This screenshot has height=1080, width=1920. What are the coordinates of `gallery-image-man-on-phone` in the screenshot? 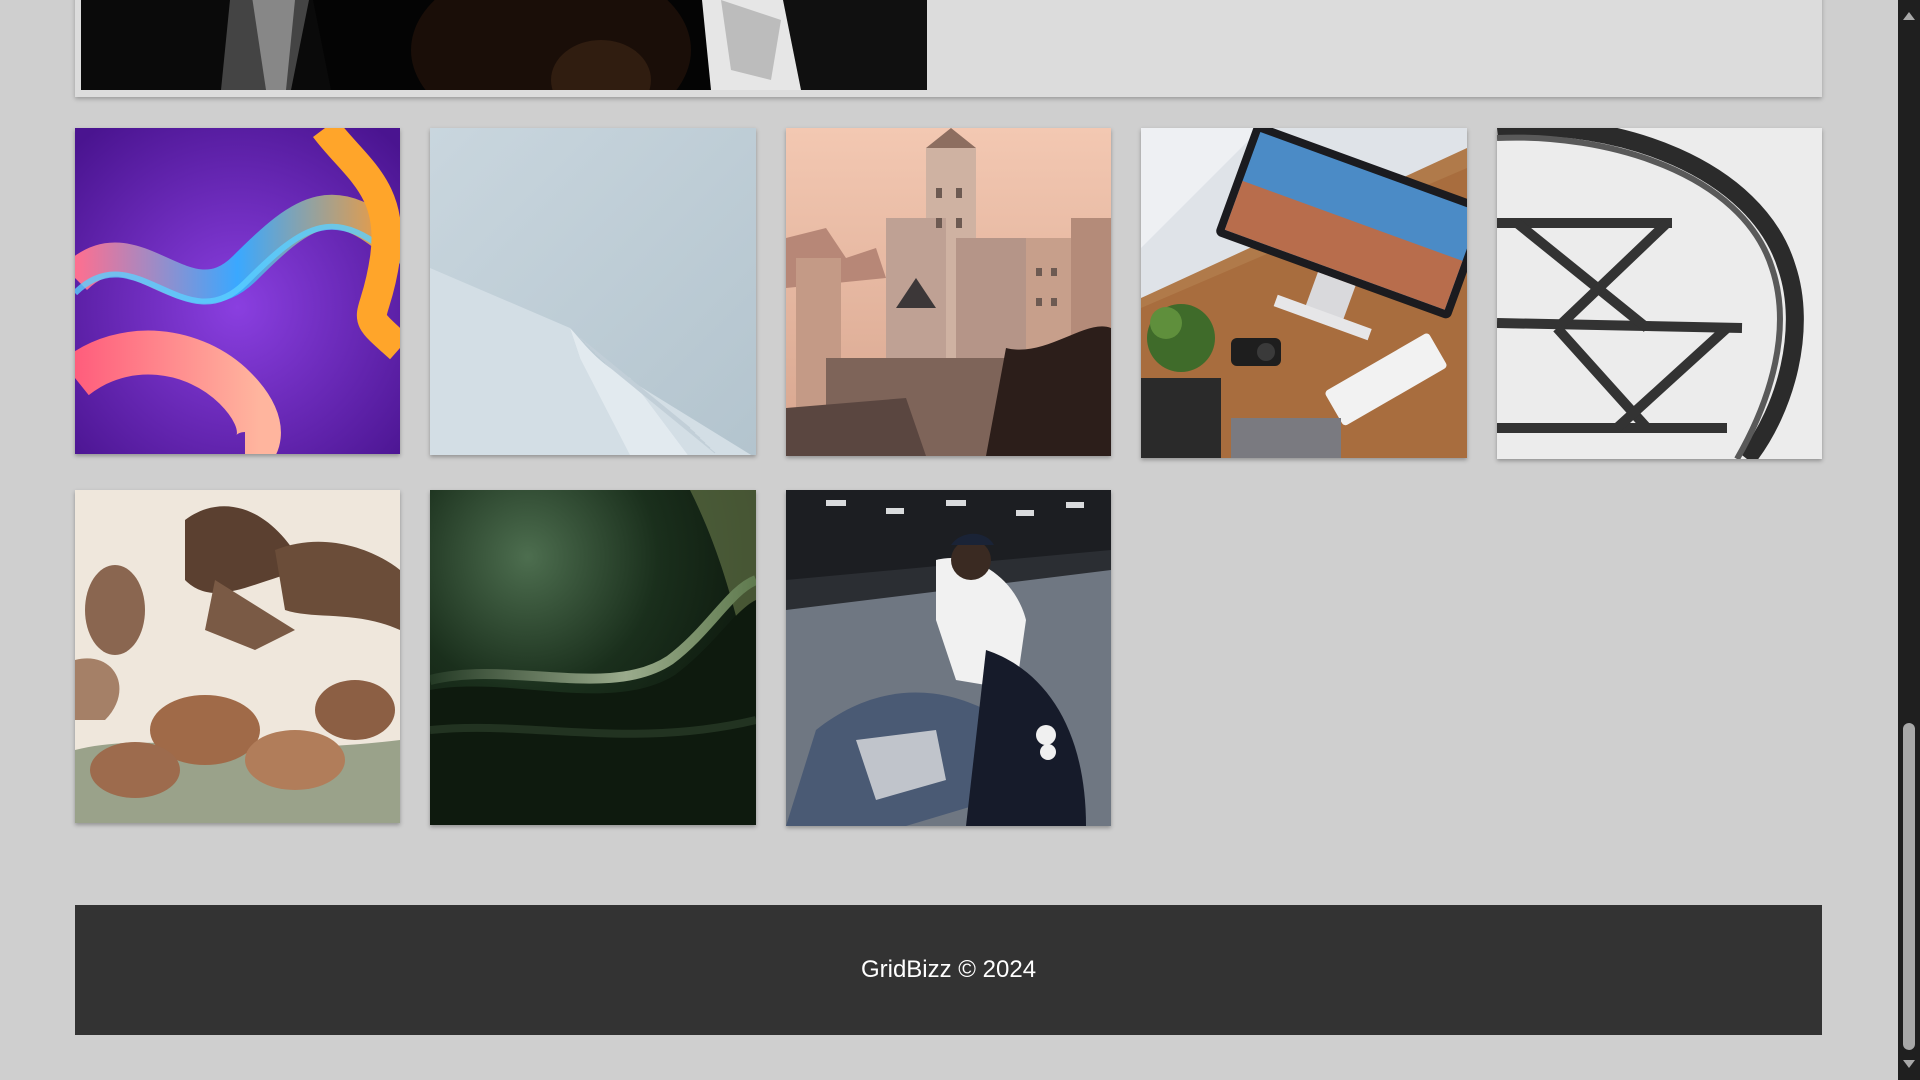 It's located at (948, 658).